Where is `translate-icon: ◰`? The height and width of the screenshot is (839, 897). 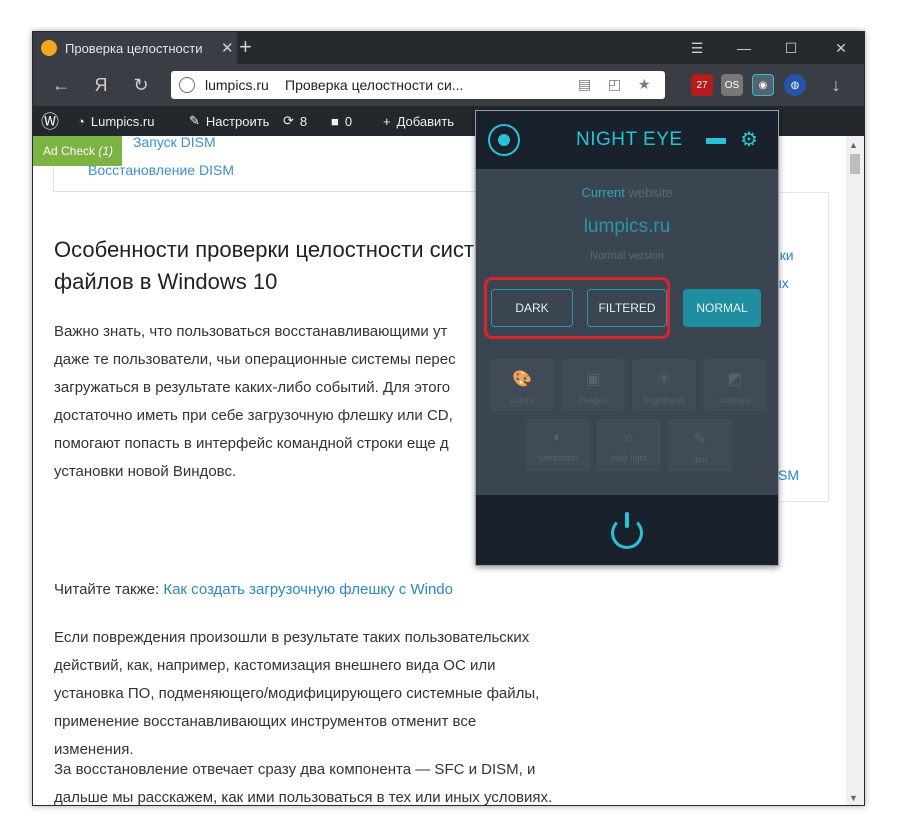 translate-icon: ◰ is located at coordinates (614, 84).